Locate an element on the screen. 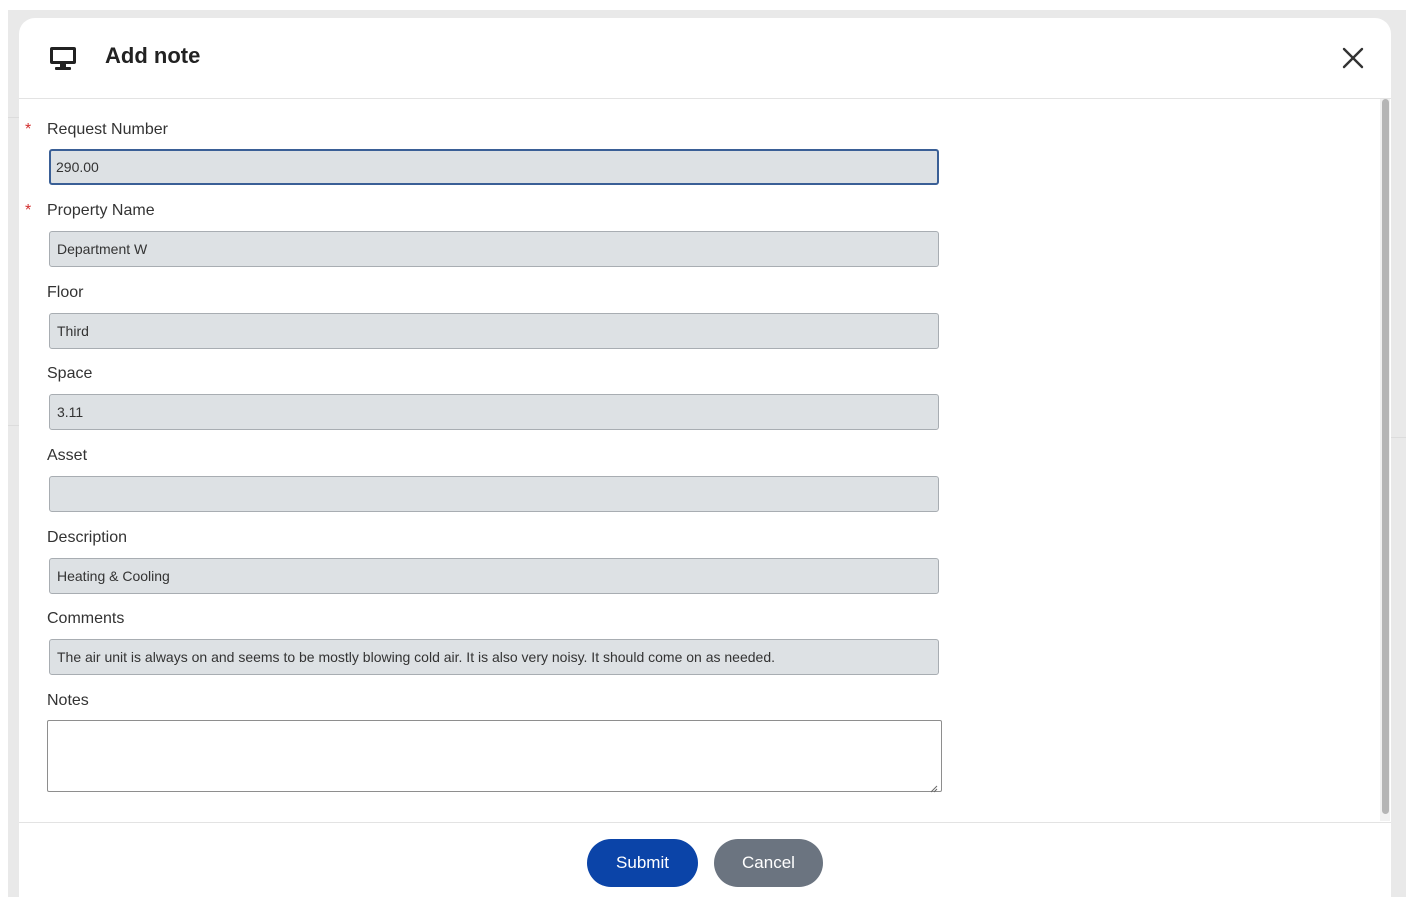  asset-label: Asset is located at coordinates (67, 455).